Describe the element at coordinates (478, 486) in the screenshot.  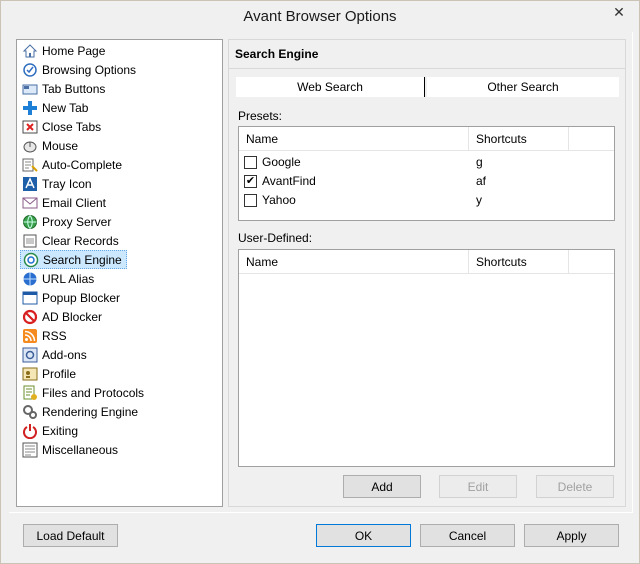
I see `edit-button: Edit` at that location.